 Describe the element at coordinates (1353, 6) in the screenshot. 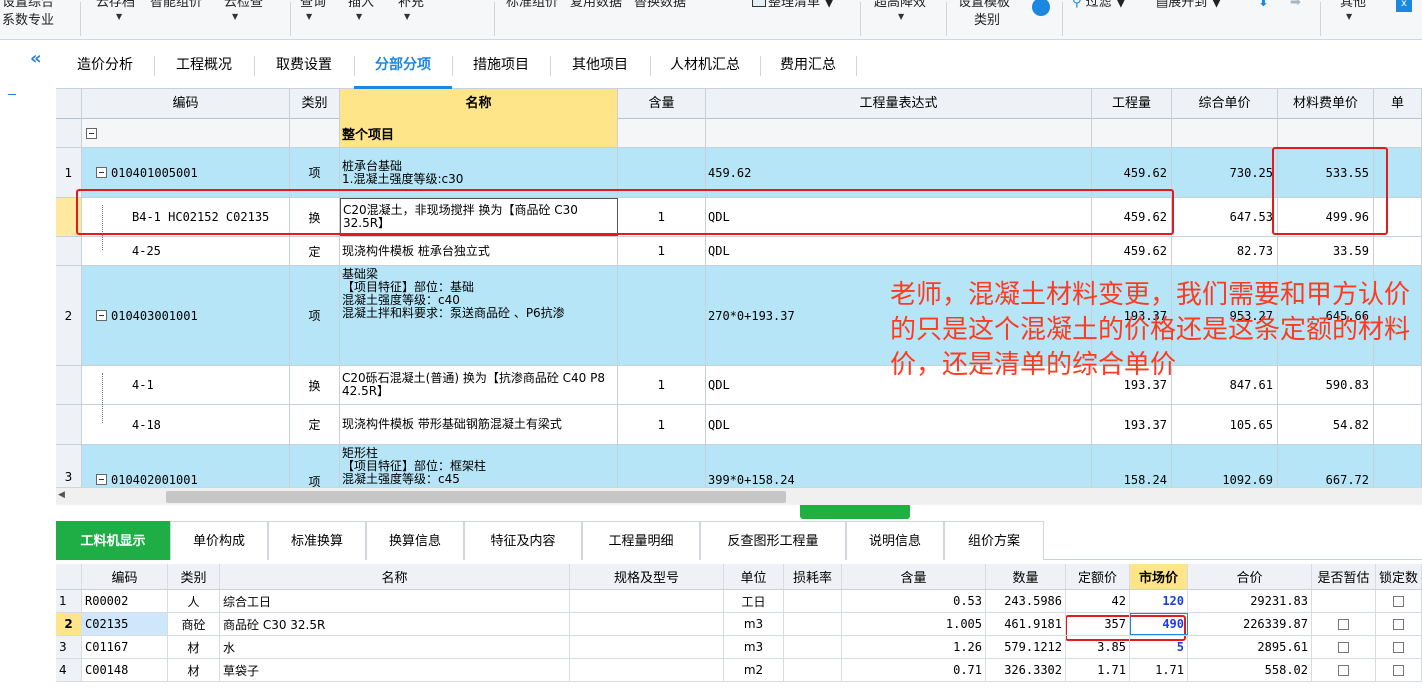

I see `ribbon-other: 其他` at that location.